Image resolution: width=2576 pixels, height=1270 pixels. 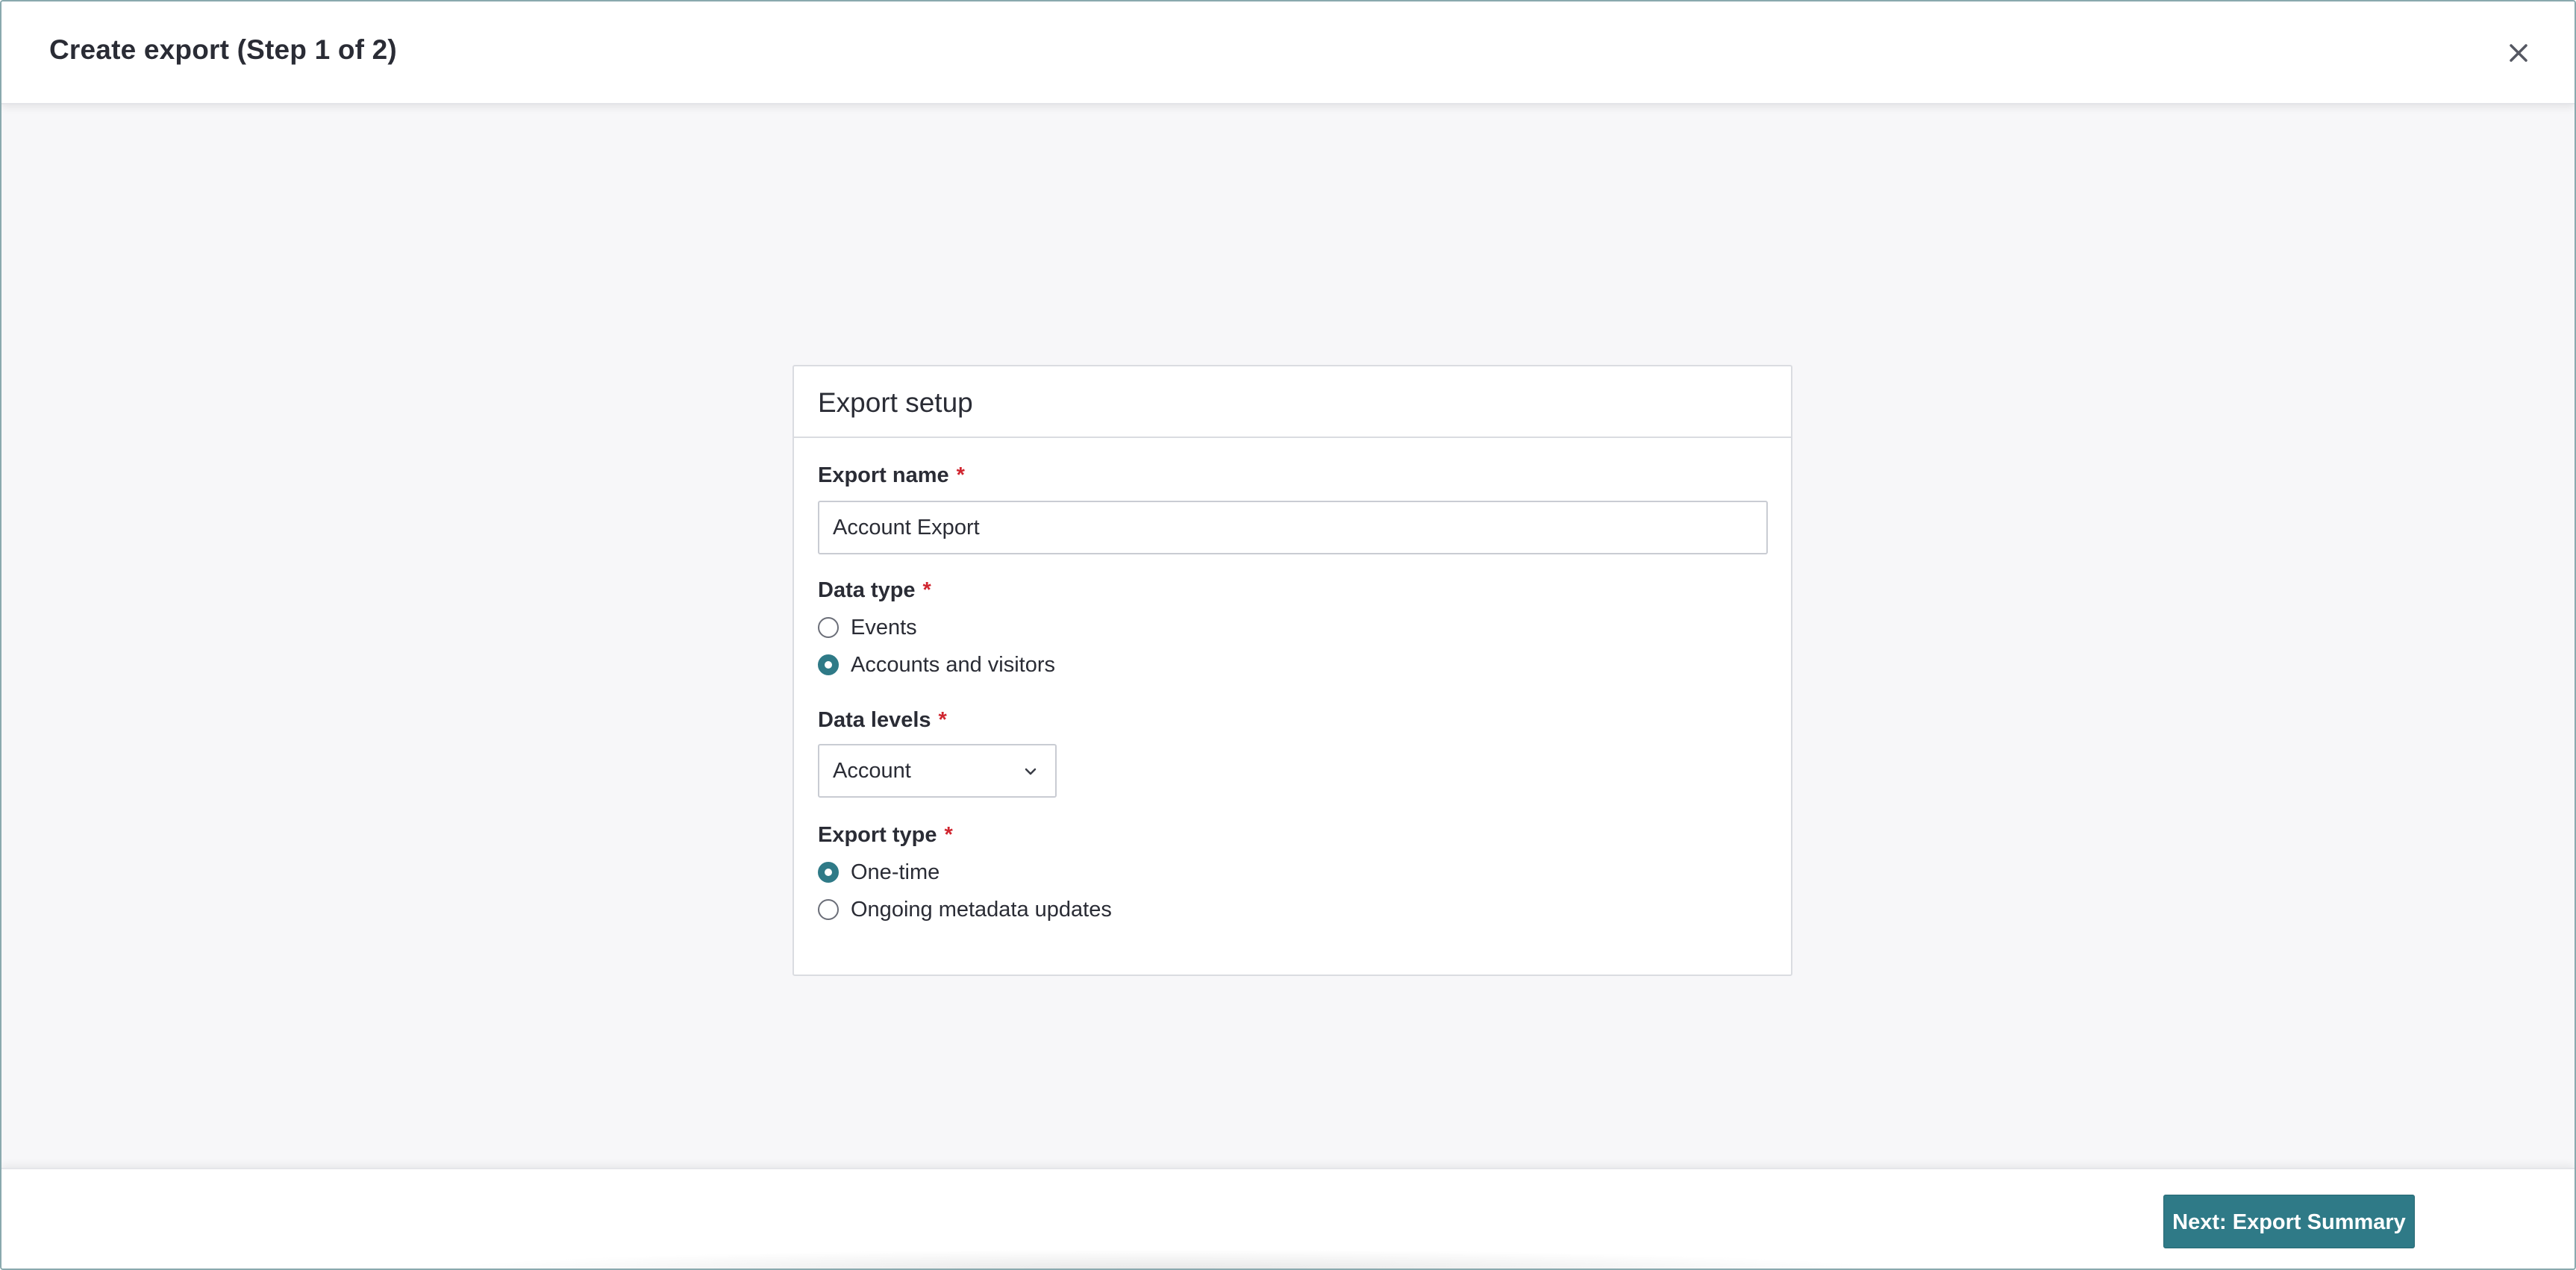 What do you see at coordinates (1292, 402) in the screenshot?
I see `card-header: Export setup` at bounding box center [1292, 402].